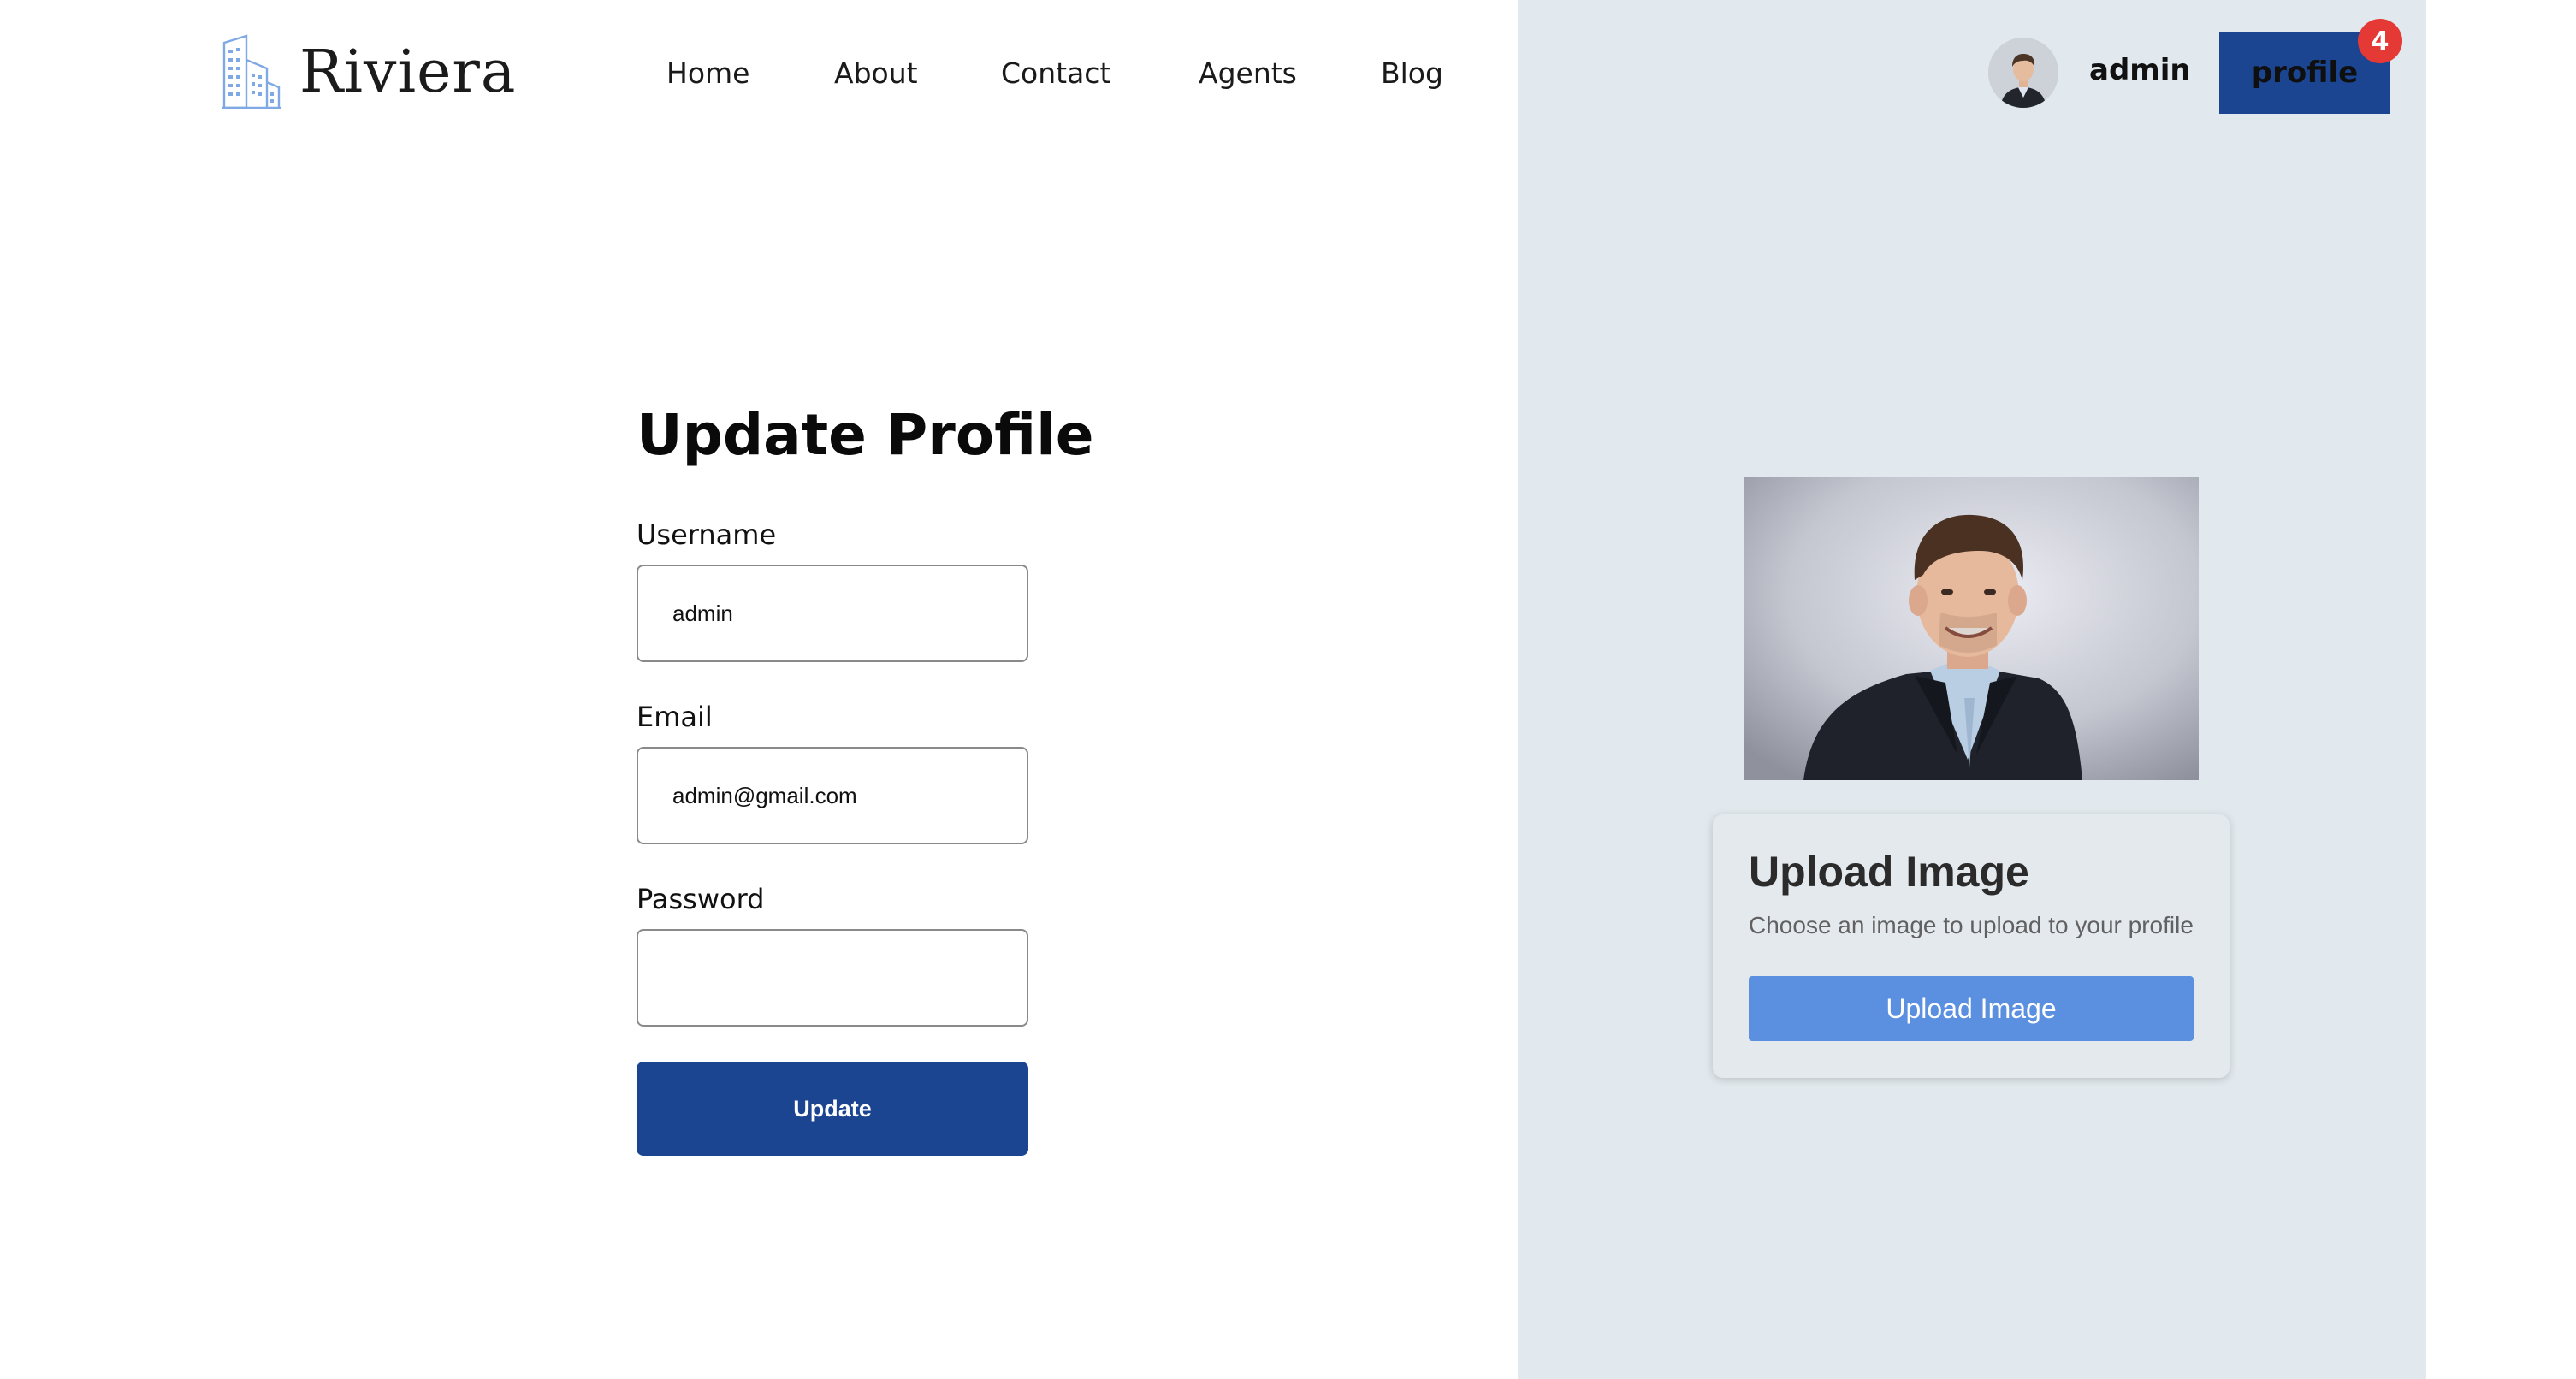  Describe the element at coordinates (876, 73) in the screenshot. I see `nav-about-link: About` at that location.